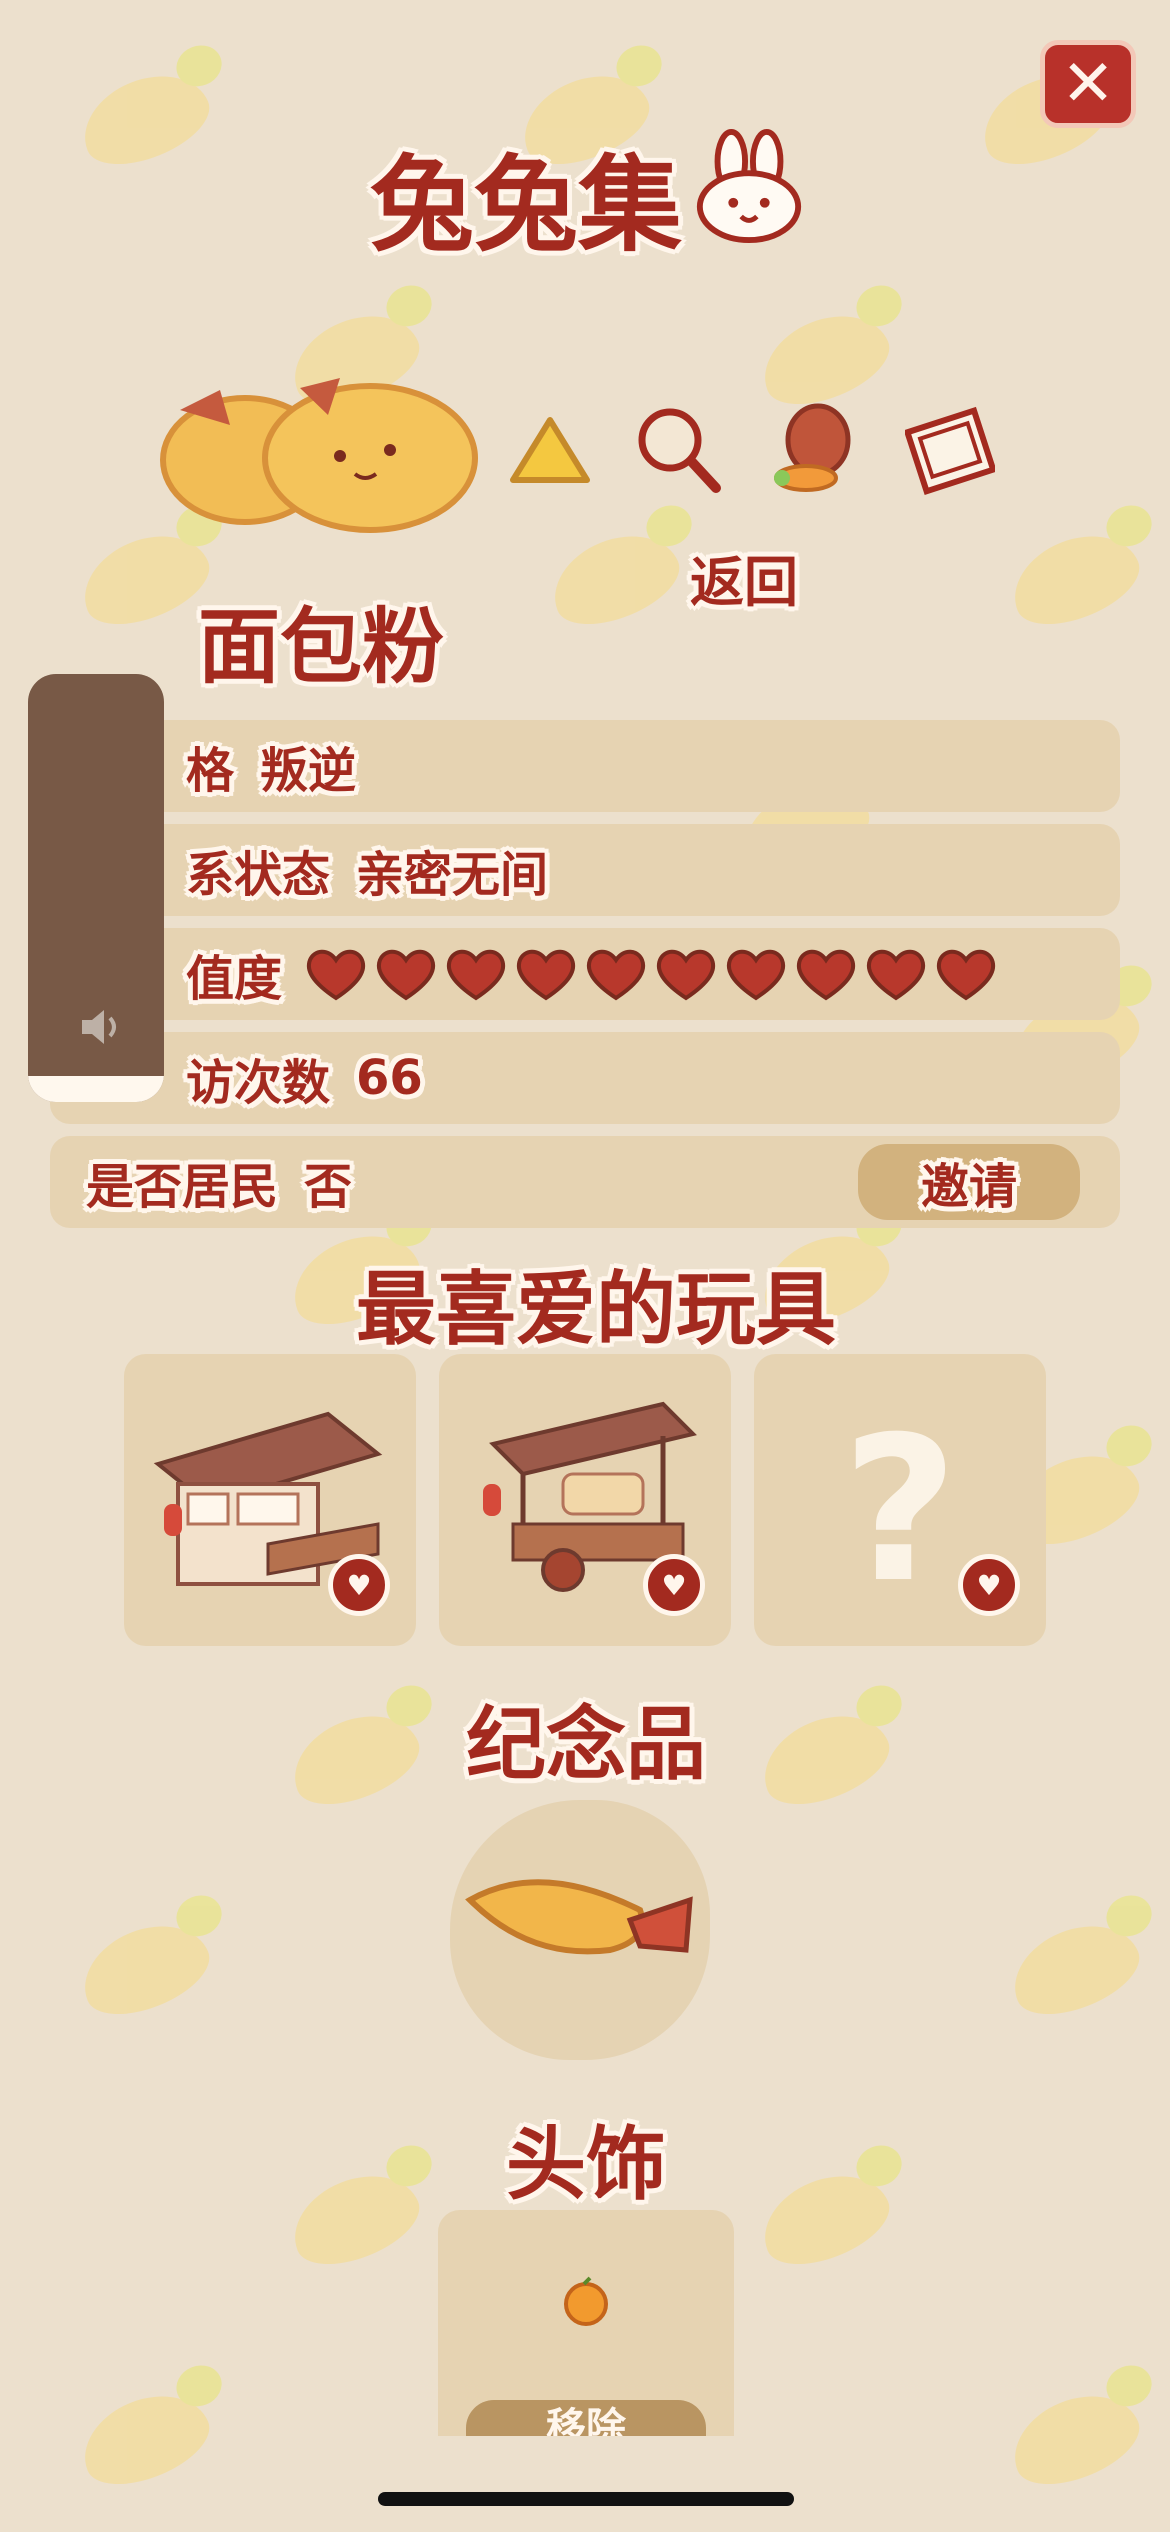 This screenshot has width=1170, height=2532. Describe the element at coordinates (452, 875) in the screenshot. I see `relationship-value: 亲密无间` at that location.